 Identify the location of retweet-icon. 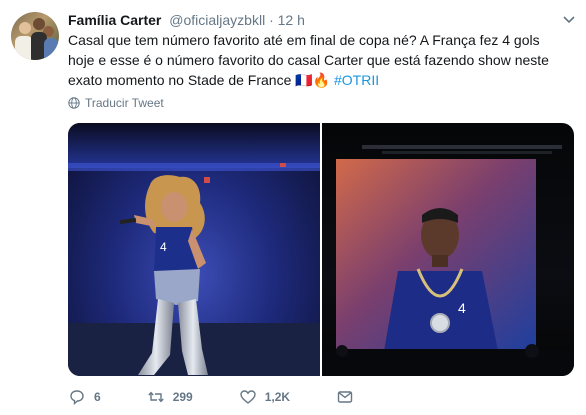
(155, 397).